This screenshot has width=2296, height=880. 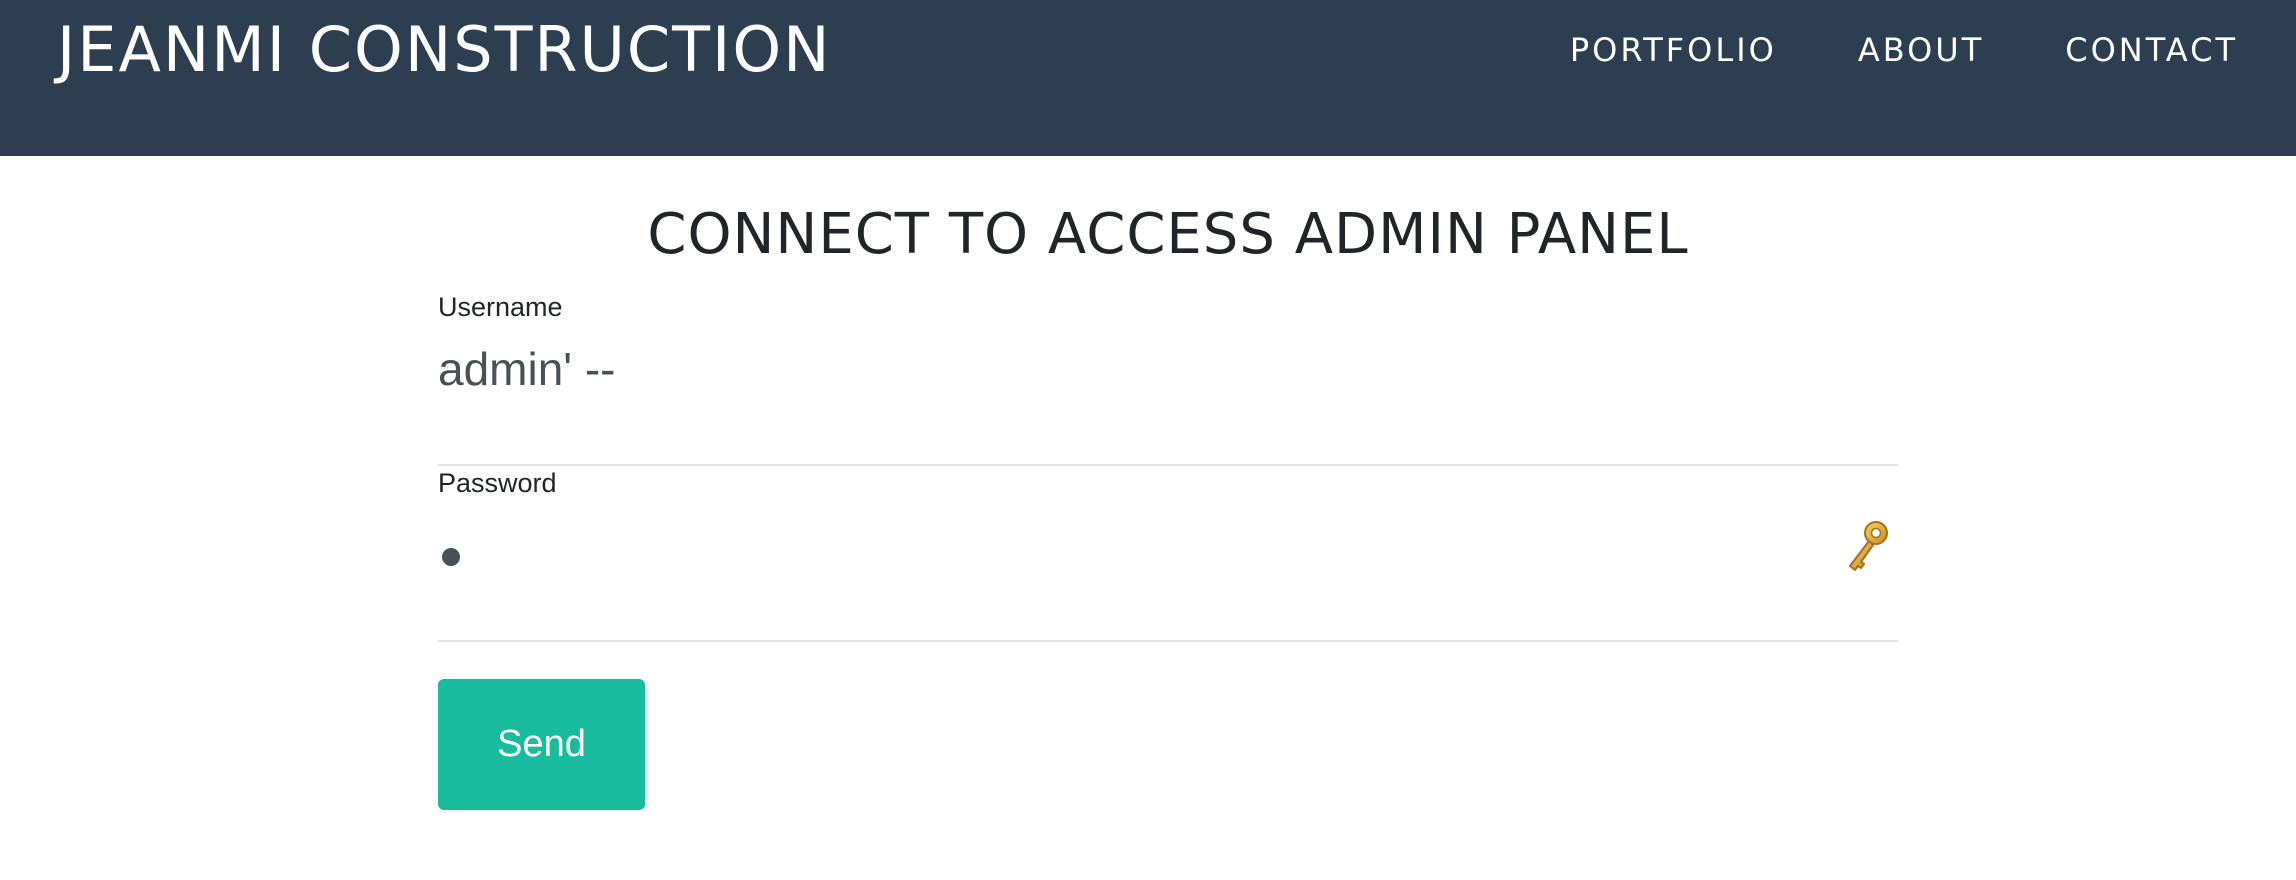 What do you see at coordinates (527, 369) in the screenshot?
I see `username-input: admin' --` at bounding box center [527, 369].